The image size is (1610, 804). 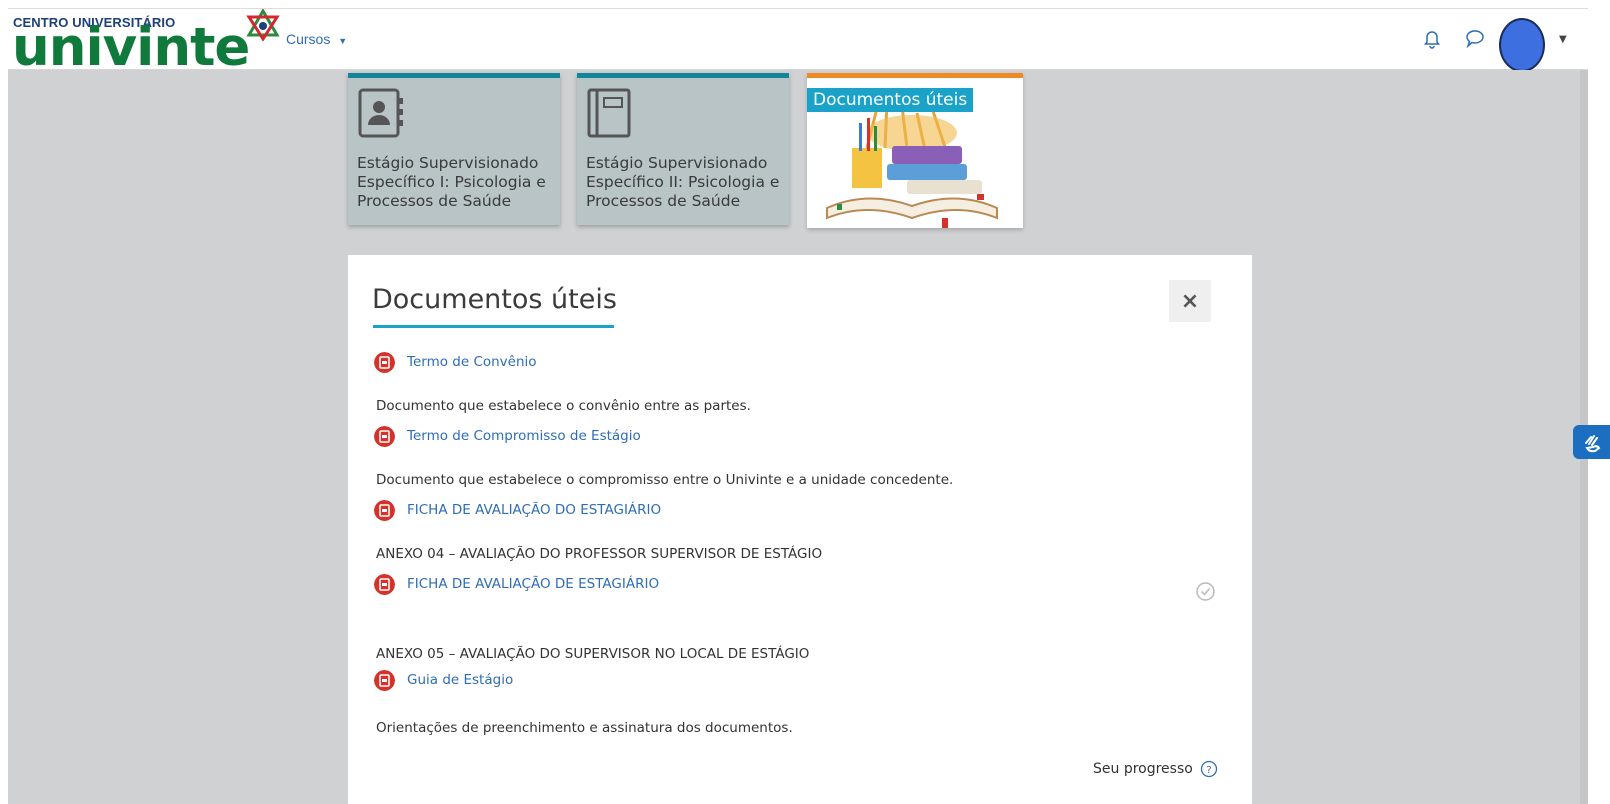 What do you see at coordinates (308, 39) in the screenshot?
I see `courses-menu-label: Cursos` at bounding box center [308, 39].